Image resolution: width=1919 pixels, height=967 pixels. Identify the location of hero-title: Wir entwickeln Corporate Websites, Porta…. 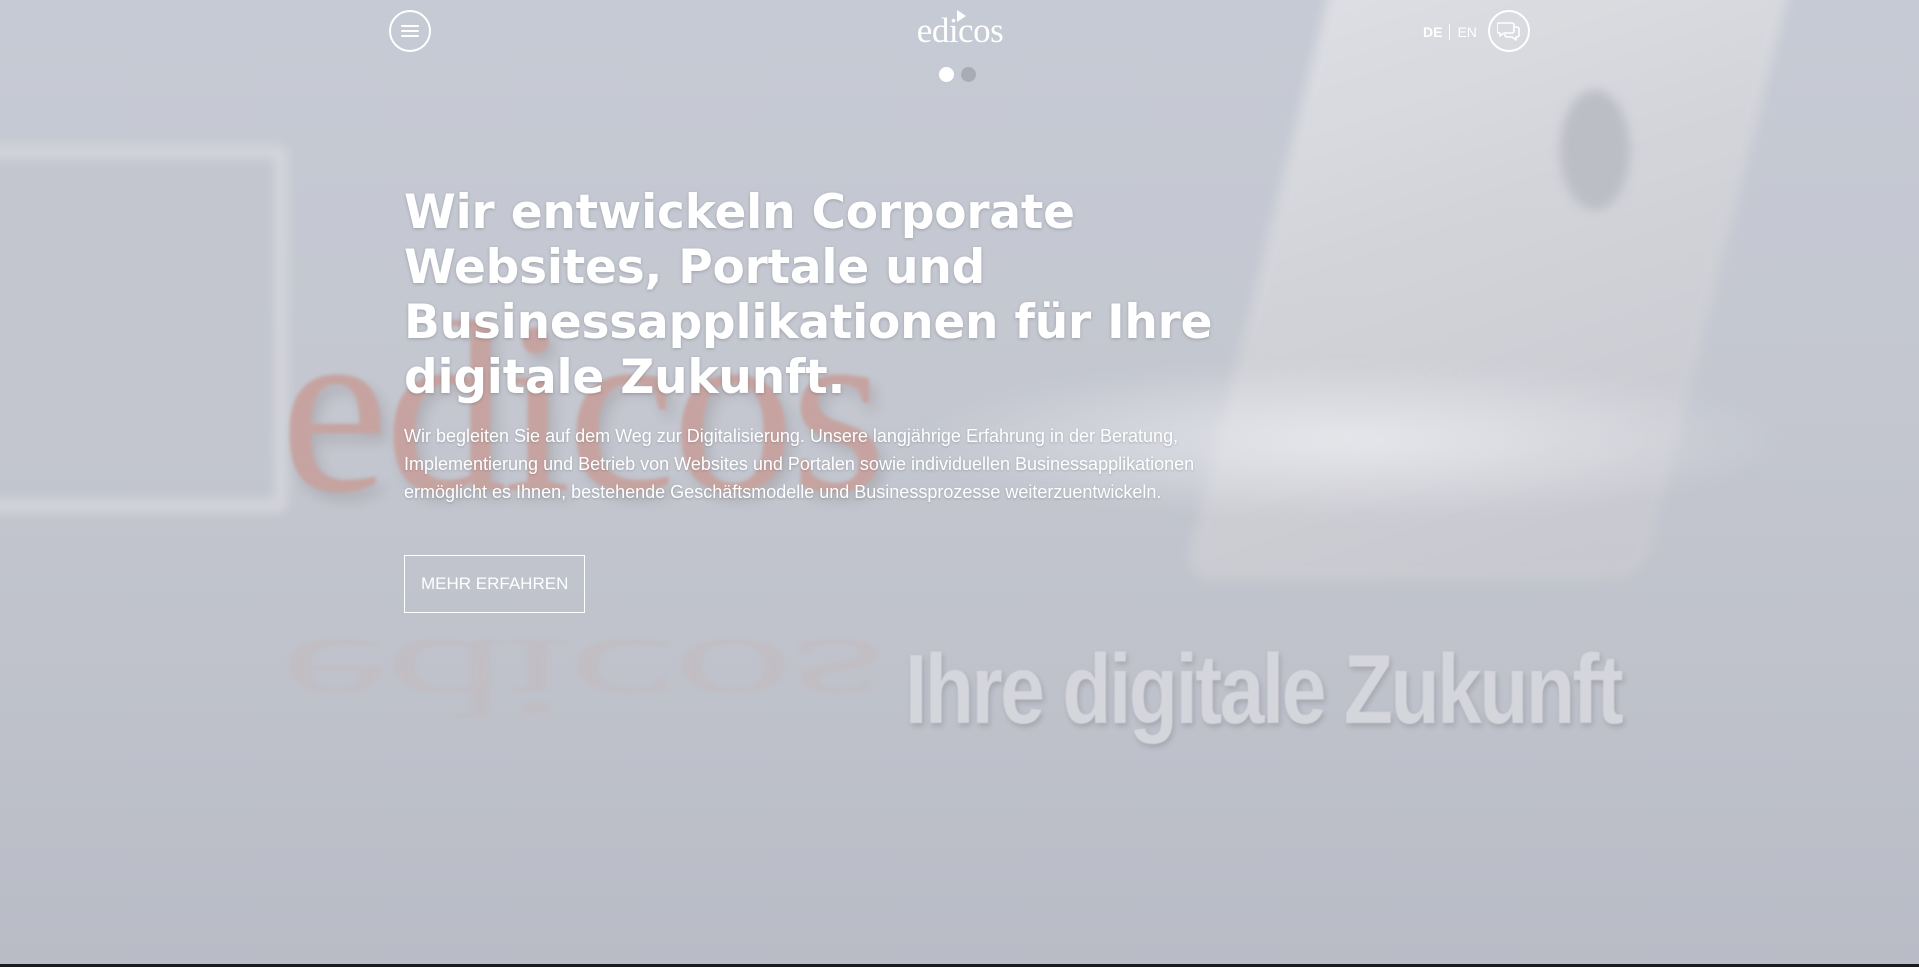
(808, 295).